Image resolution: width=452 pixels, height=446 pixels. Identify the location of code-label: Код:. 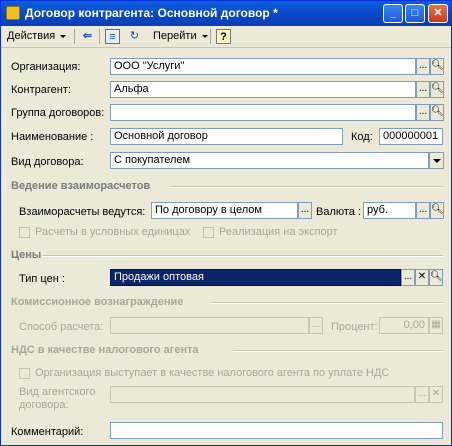
(362, 137).